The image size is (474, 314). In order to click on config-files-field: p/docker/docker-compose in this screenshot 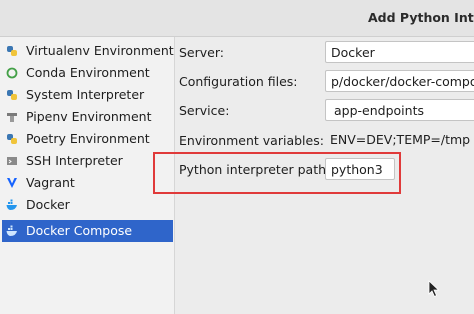, I will do `click(399, 81)`.